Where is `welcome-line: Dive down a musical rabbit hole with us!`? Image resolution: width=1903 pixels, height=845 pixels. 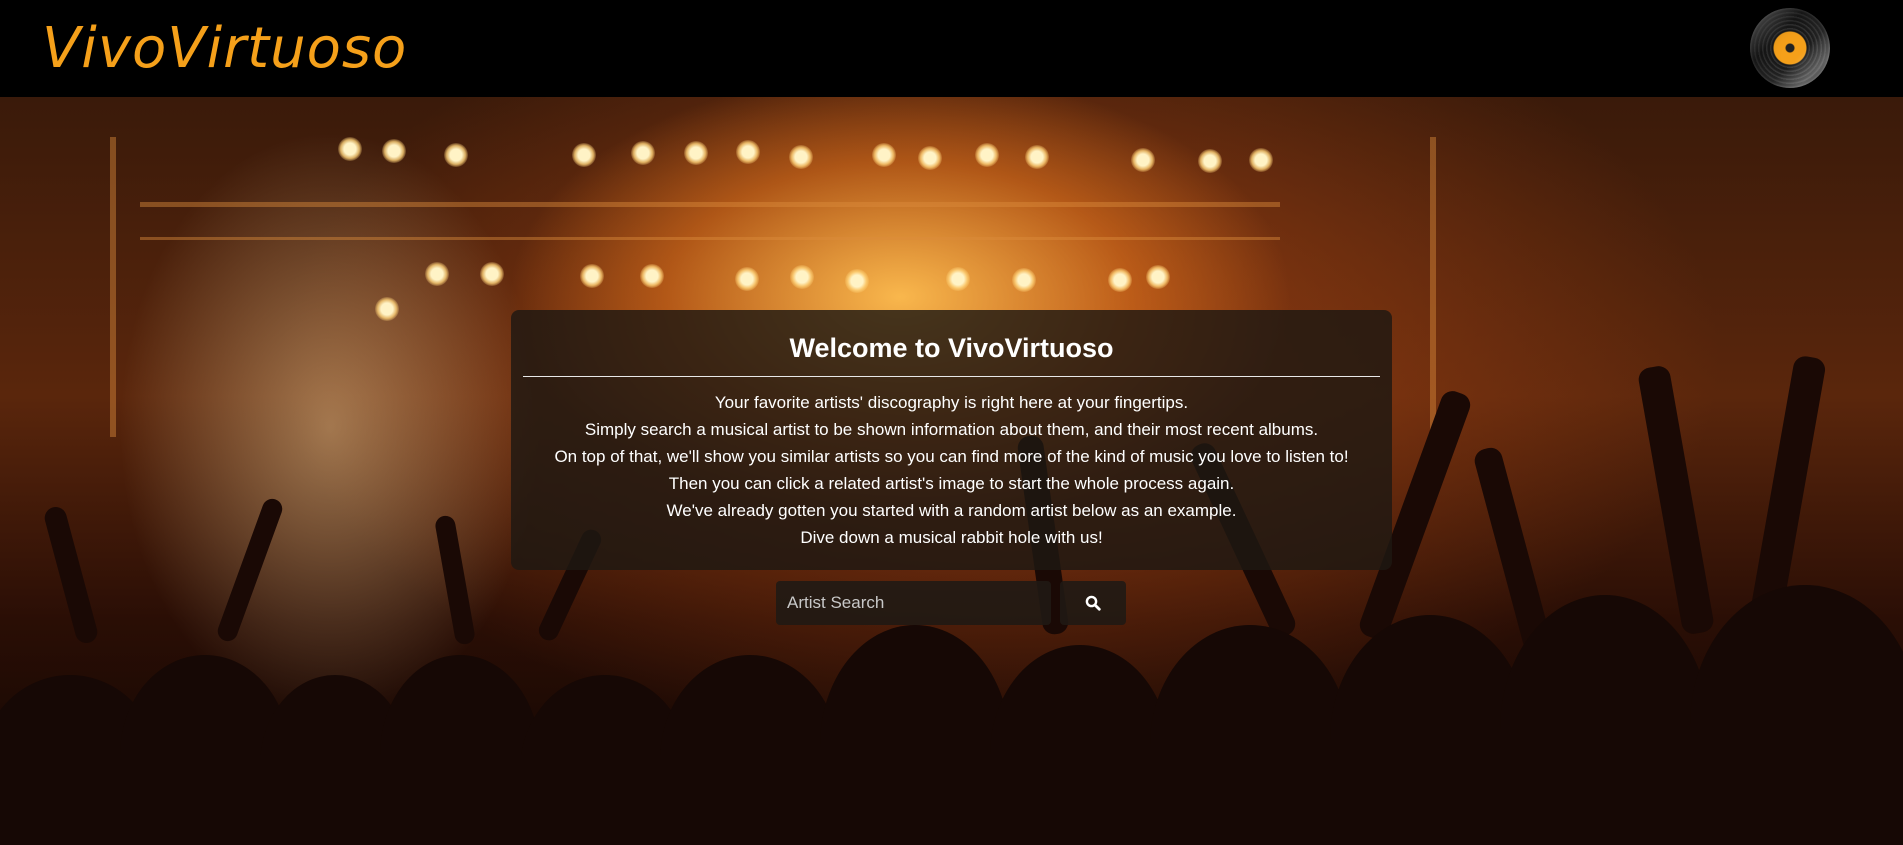 welcome-line: Dive down a musical rabbit hole with us! is located at coordinates (951, 537).